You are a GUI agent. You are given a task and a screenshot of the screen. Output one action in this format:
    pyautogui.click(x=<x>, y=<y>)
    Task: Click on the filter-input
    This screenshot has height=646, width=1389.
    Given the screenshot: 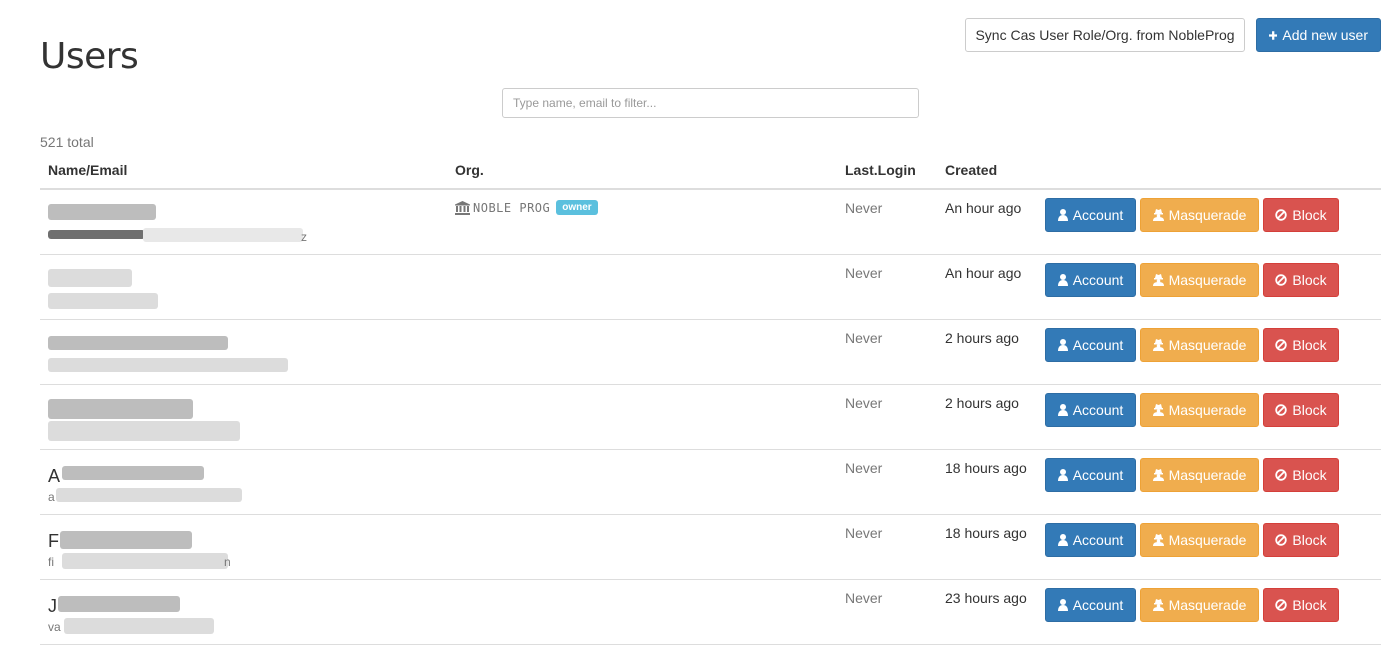 What is the action you would take?
    pyautogui.click(x=710, y=103)
    